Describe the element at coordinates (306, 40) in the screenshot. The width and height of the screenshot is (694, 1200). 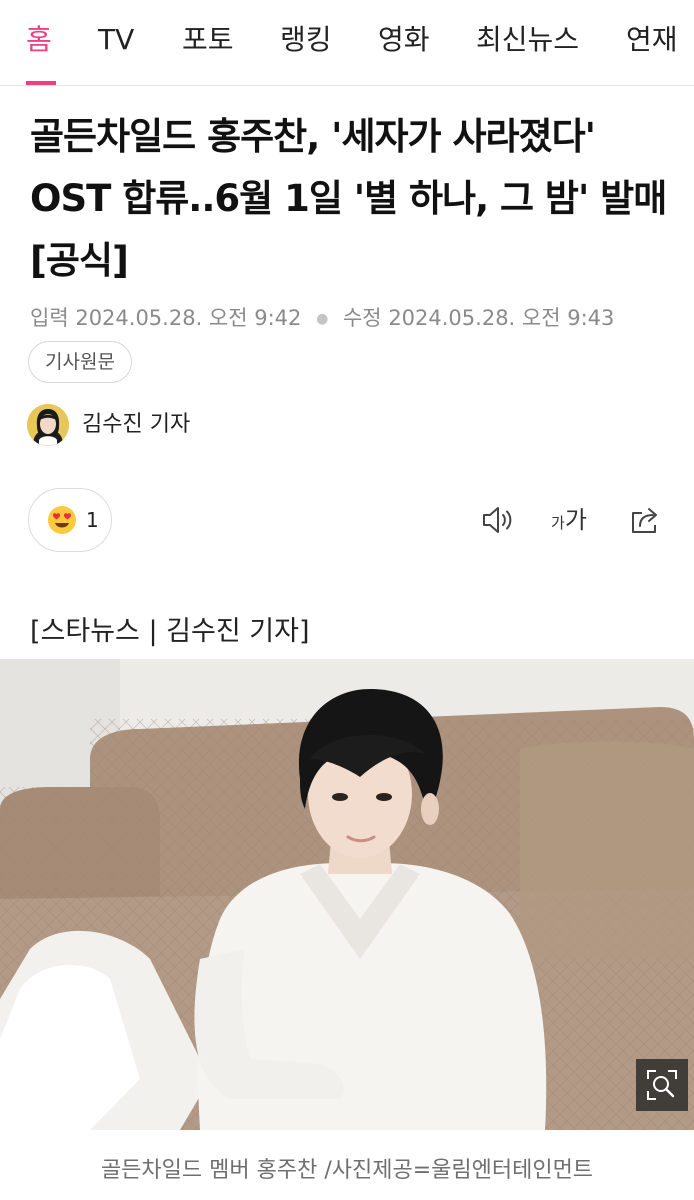
I see `tab-ranking: 랭킹` at that location.